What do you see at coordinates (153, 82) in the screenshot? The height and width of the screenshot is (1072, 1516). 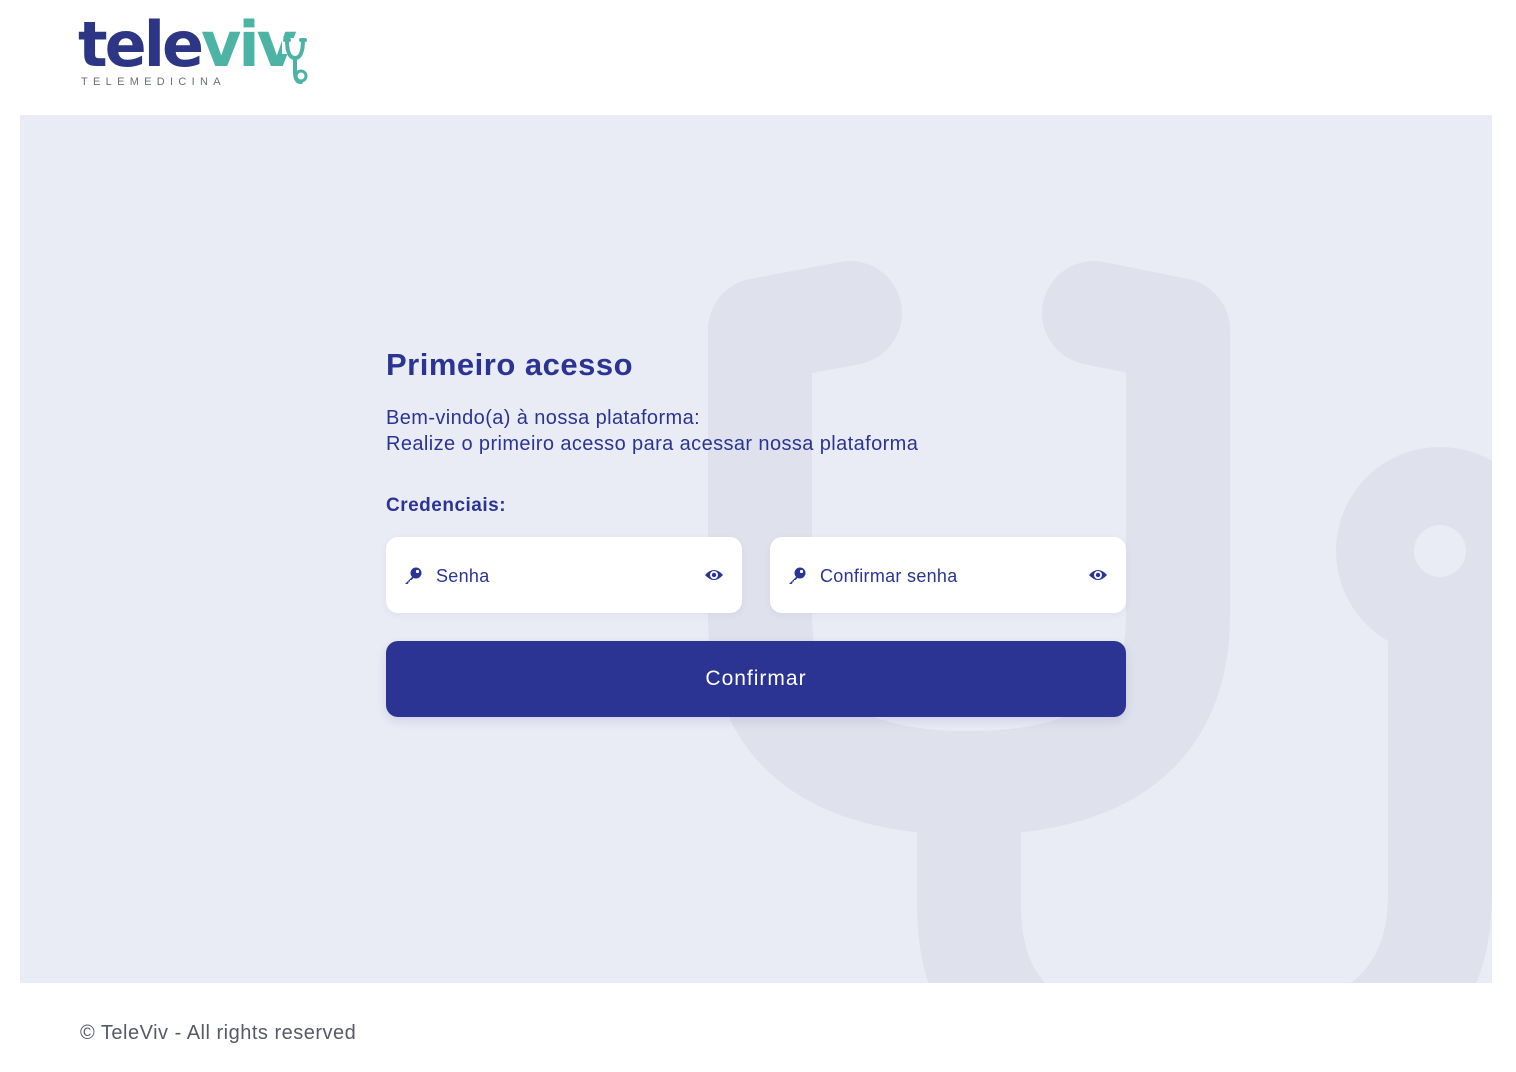 I see `logo-subtitle: TELEMEDICINA` at bounding box center [153, 82].